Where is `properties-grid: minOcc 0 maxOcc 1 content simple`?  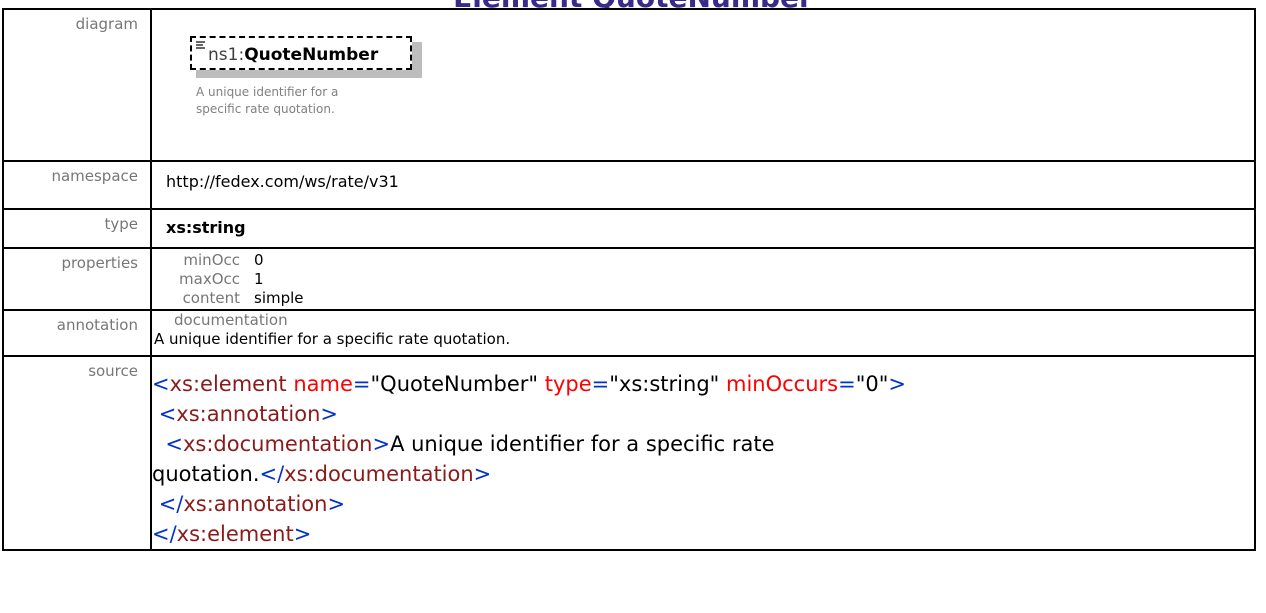
properties-grid: minOcc 0 maxOcc 1 content simple is located at coordinates (703, 279).